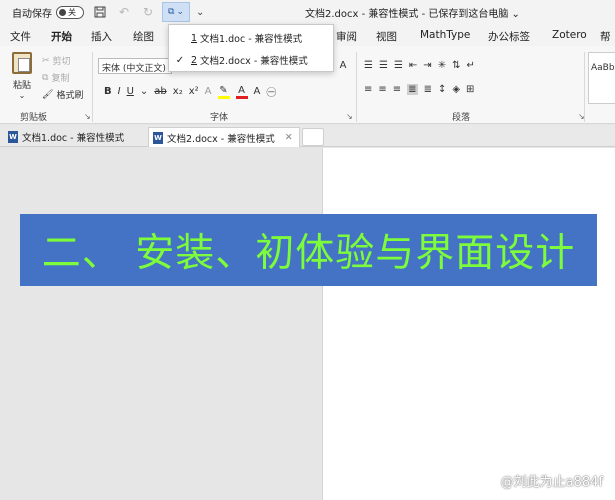  What do you see at coordinates (60, 79) in the screenshot?
I see `copy-label: 复制` at bounding box center [60, 79].